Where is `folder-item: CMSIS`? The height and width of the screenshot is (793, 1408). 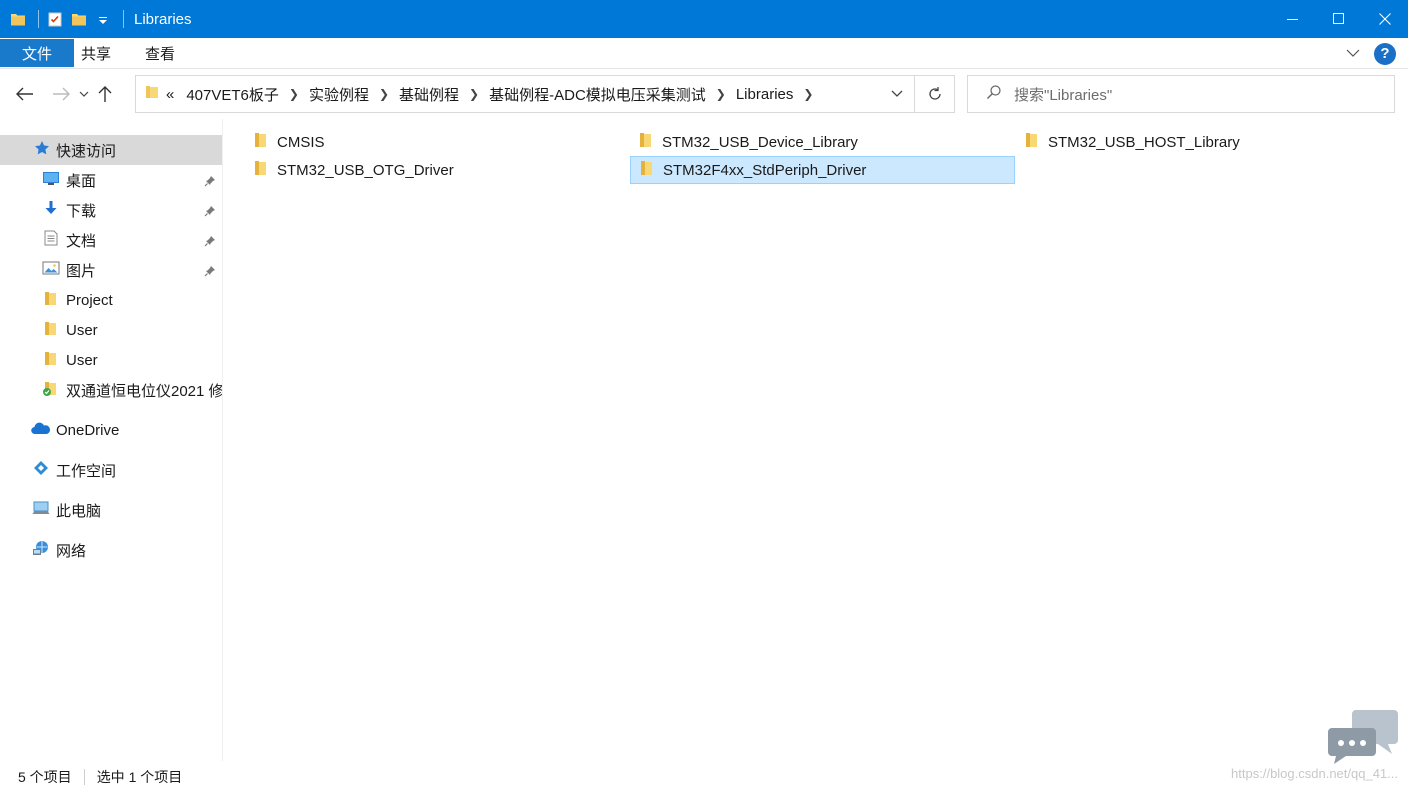 folder-item: CMSIS is located at coordinates (437, 142).